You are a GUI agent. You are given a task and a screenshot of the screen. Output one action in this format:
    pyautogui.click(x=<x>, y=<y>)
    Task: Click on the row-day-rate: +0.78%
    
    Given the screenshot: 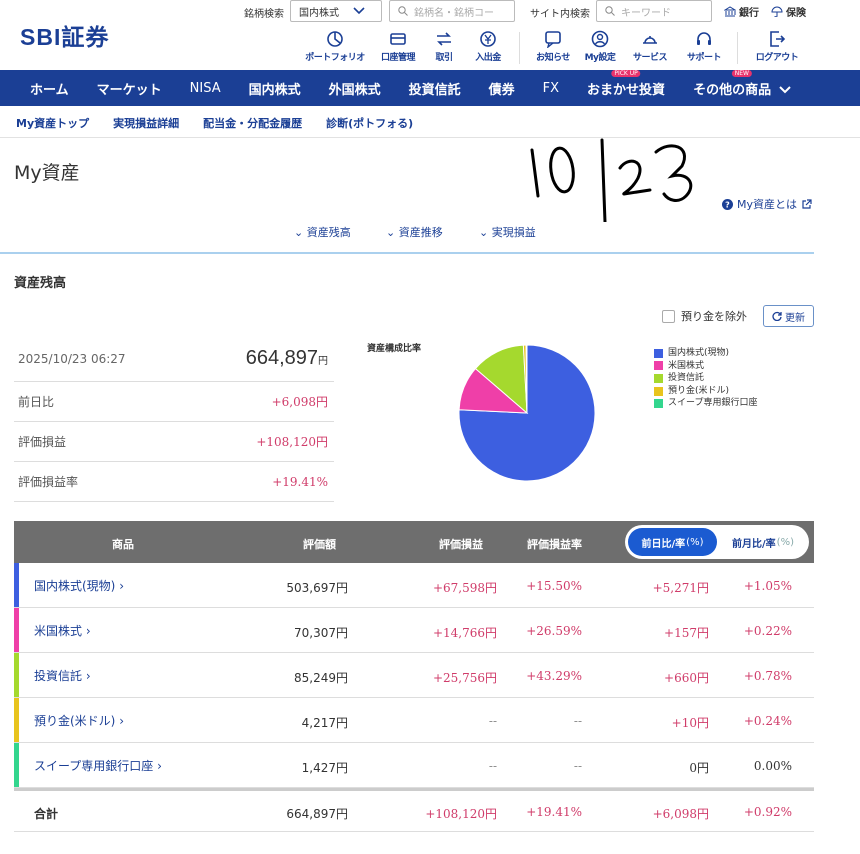 What is the action you would take?
    pyautogui.click(x=767, y=676)
    